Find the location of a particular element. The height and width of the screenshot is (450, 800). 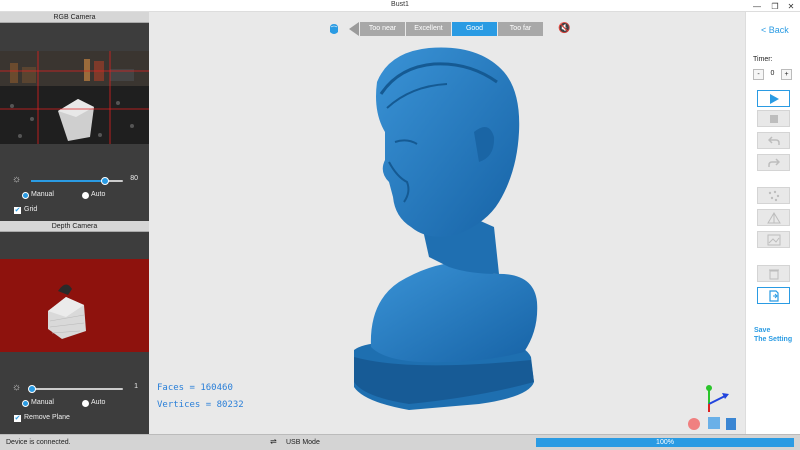

rgb-brightness-slider is located at coordinates (77, 181).